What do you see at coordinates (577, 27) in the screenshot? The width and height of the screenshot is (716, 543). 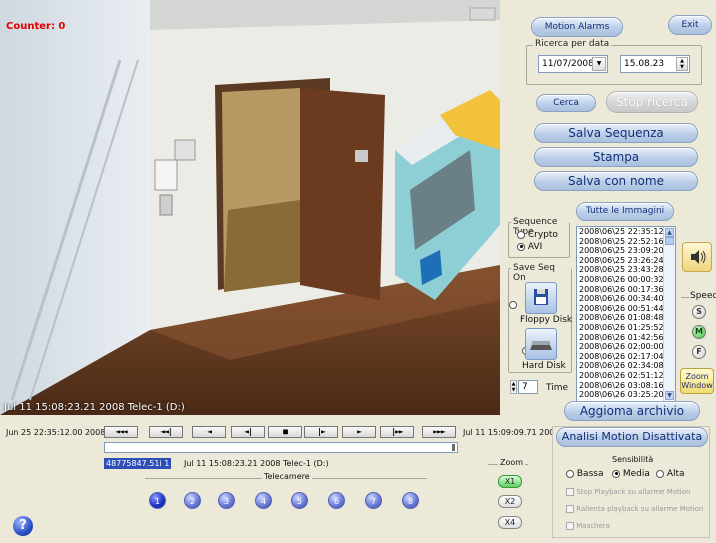 I see `motion-alarms-button: Motion Alarms` at bounding box center [577, 27].